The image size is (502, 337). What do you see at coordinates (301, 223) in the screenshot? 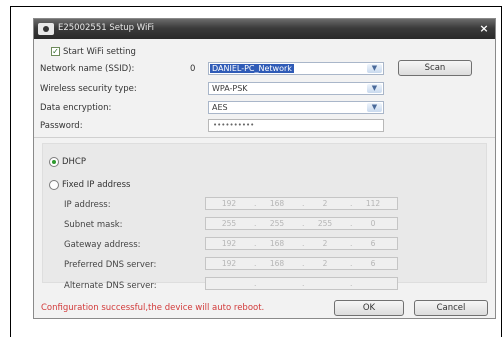
I see `subnet-mask-field: 255. 255. 255. 0` at bounding box center [301, 223].